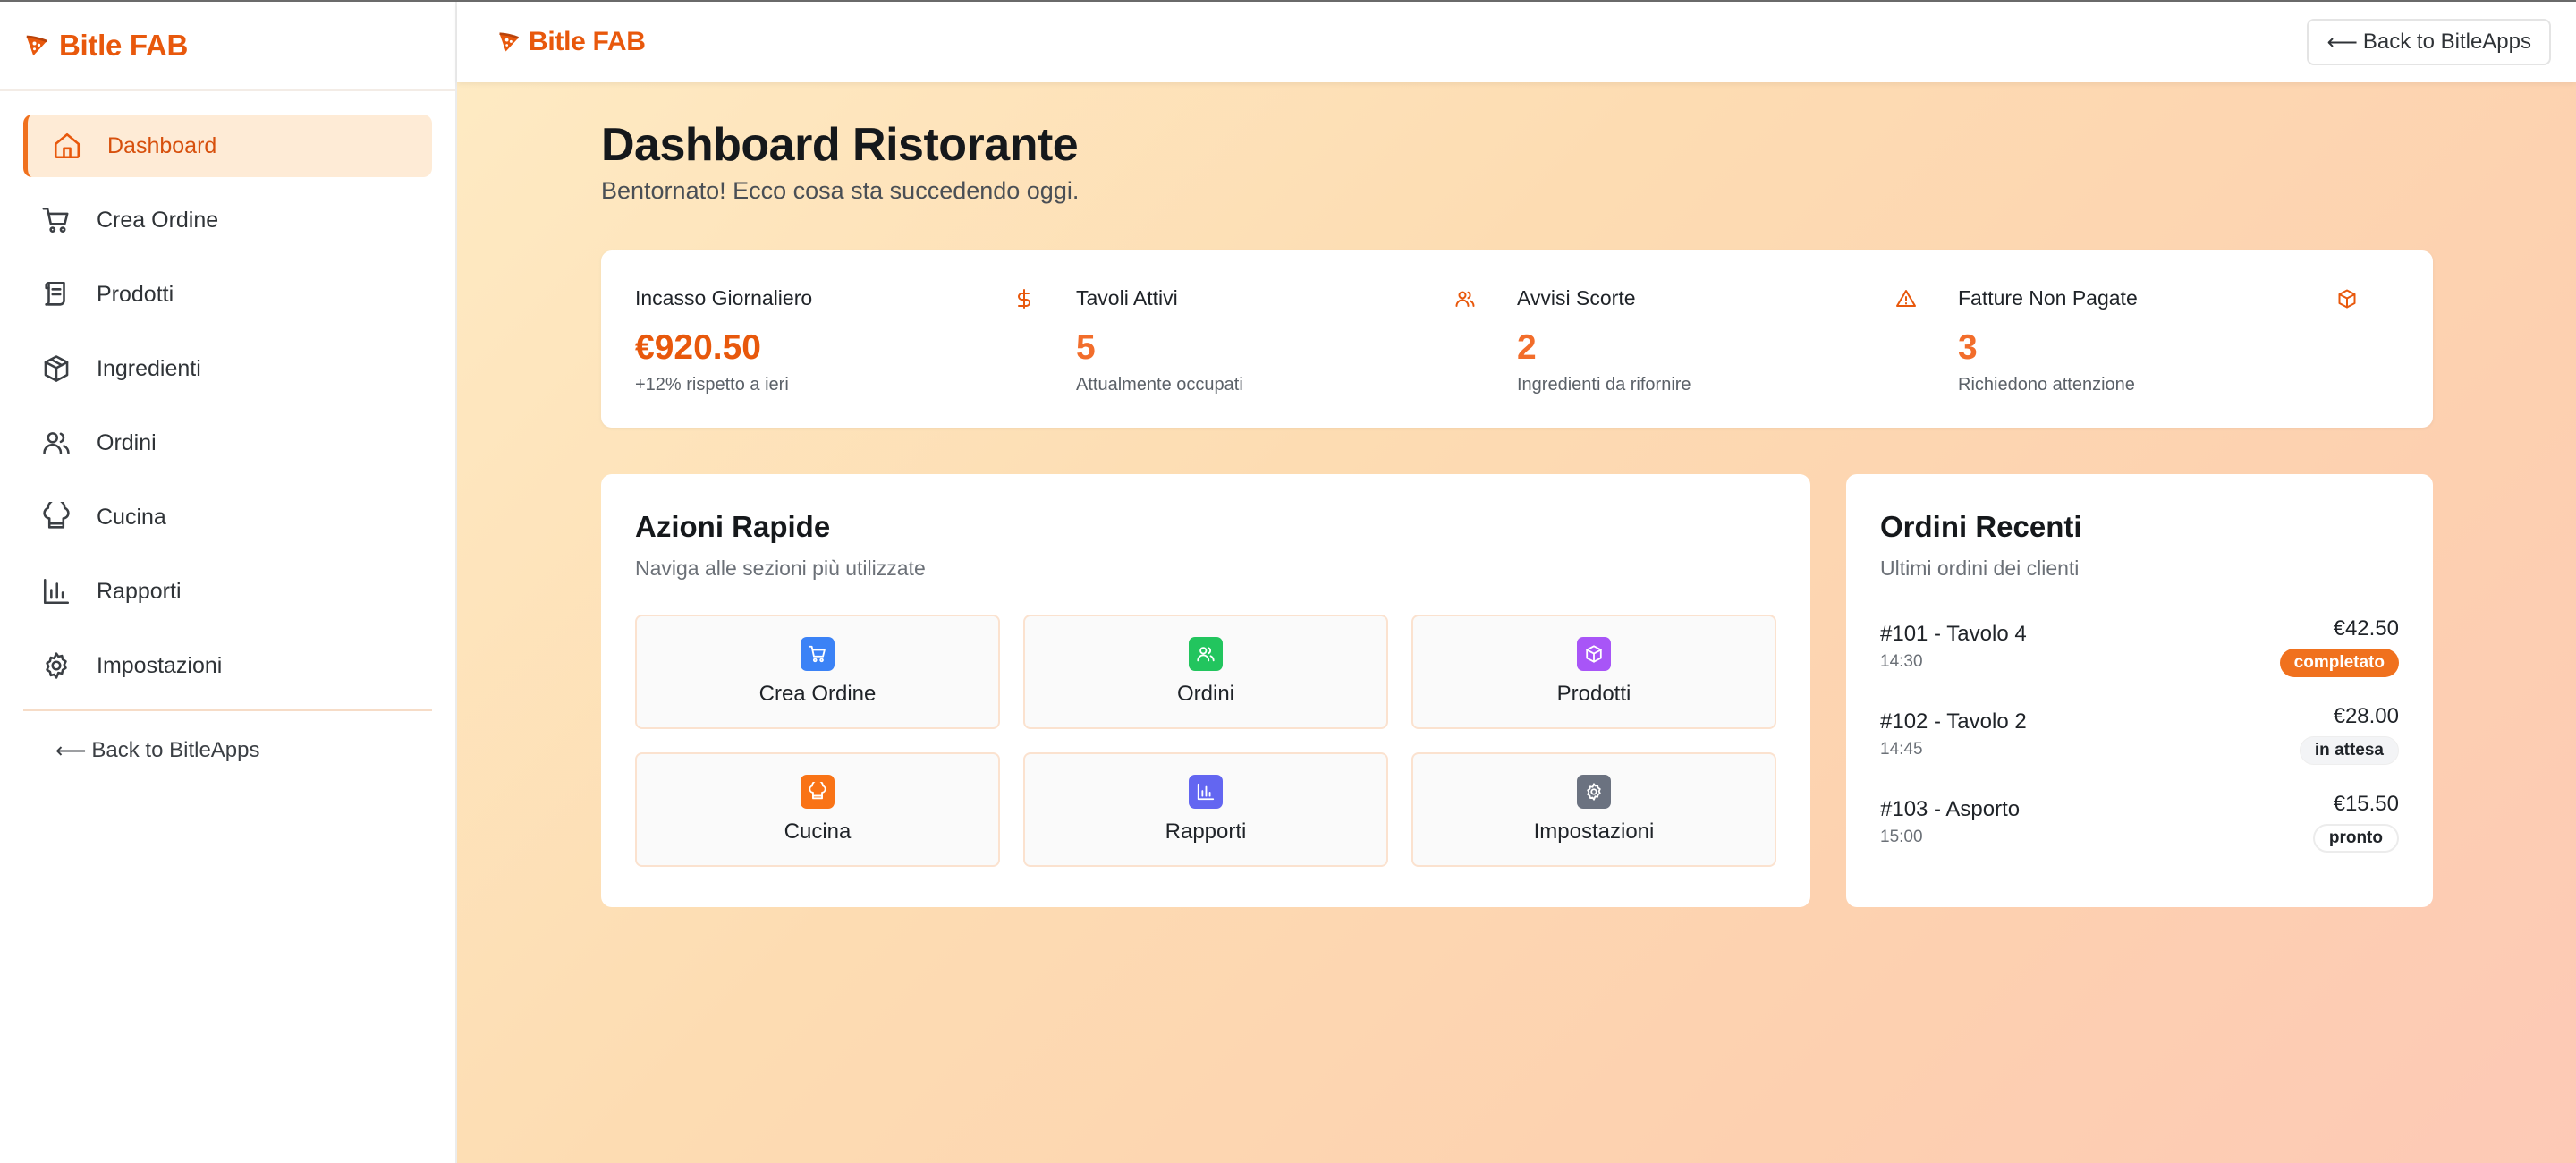 This screenshot has height=1163, width=2576. I want to click on order-info: #103 - Asporto 15:00, so click(1950, 835).